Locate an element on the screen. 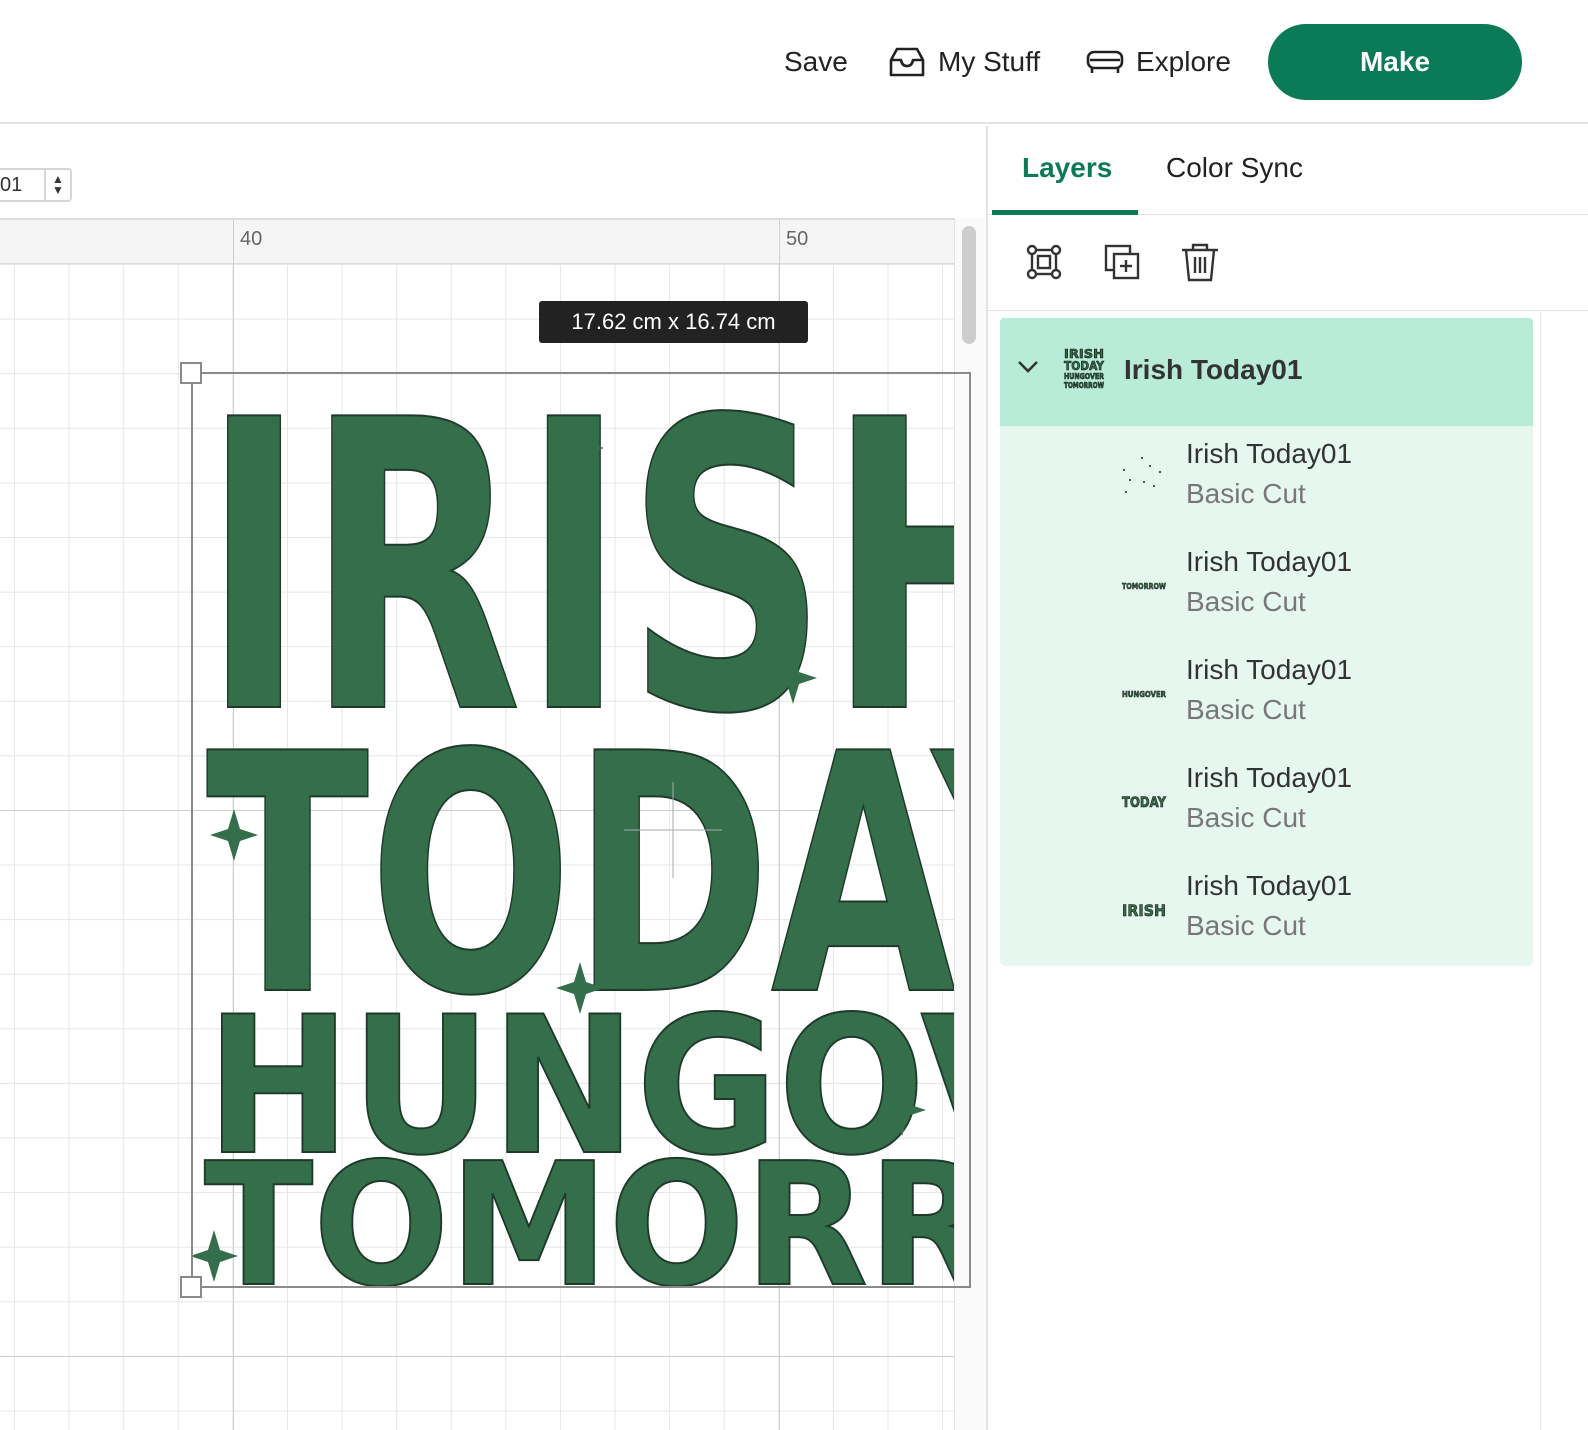 The height and width of the screenshot is (1430, 1588). svg-text: IRISH is located at coordinates (1144, 910).